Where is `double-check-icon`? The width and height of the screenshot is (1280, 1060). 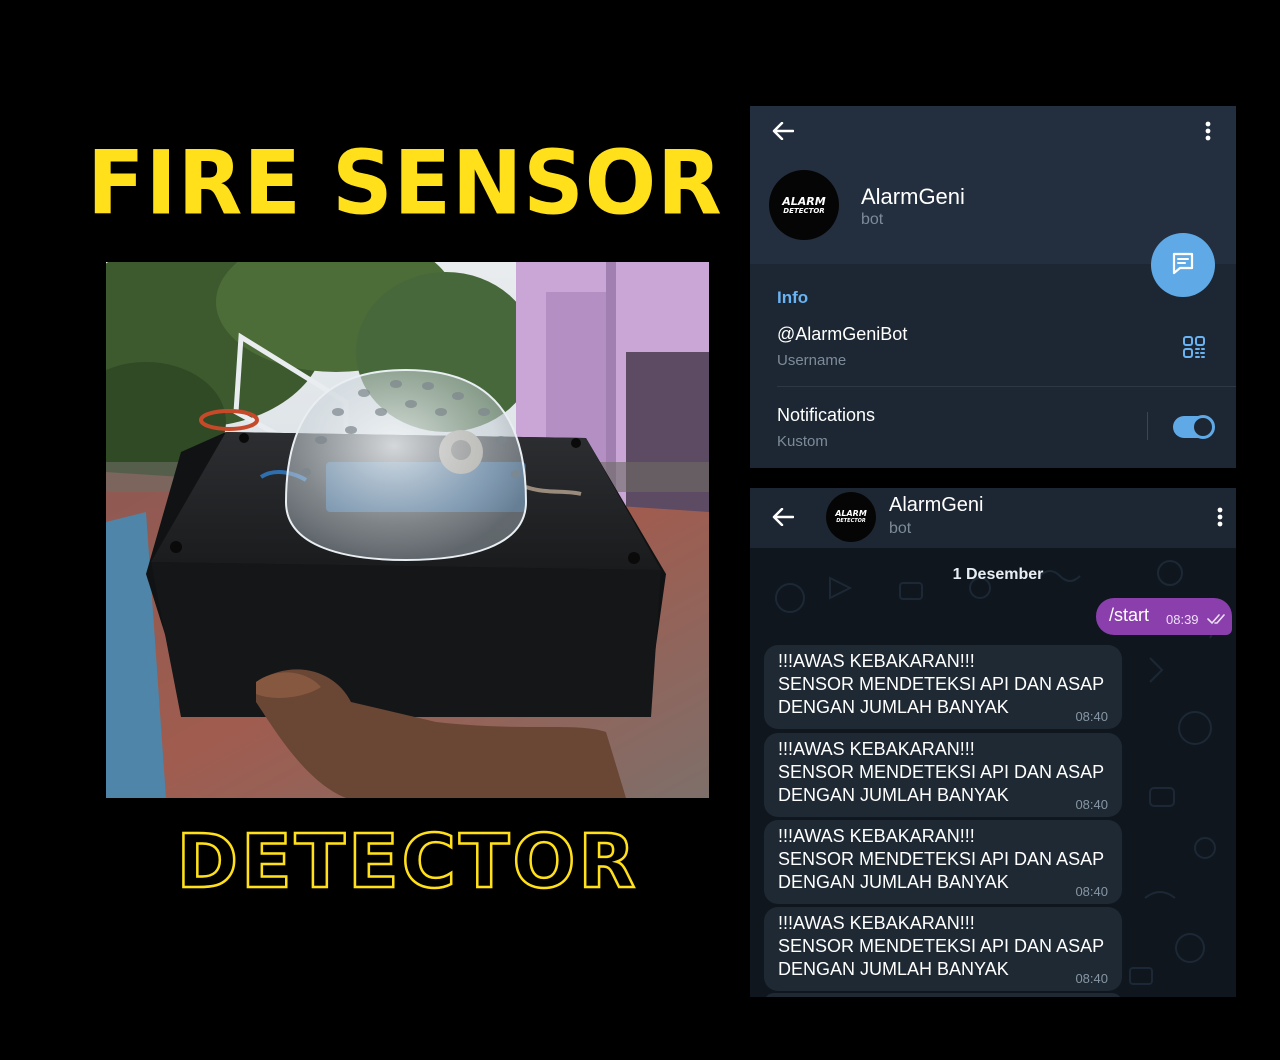
double-check-icon is located at coordinates (1217, 621).